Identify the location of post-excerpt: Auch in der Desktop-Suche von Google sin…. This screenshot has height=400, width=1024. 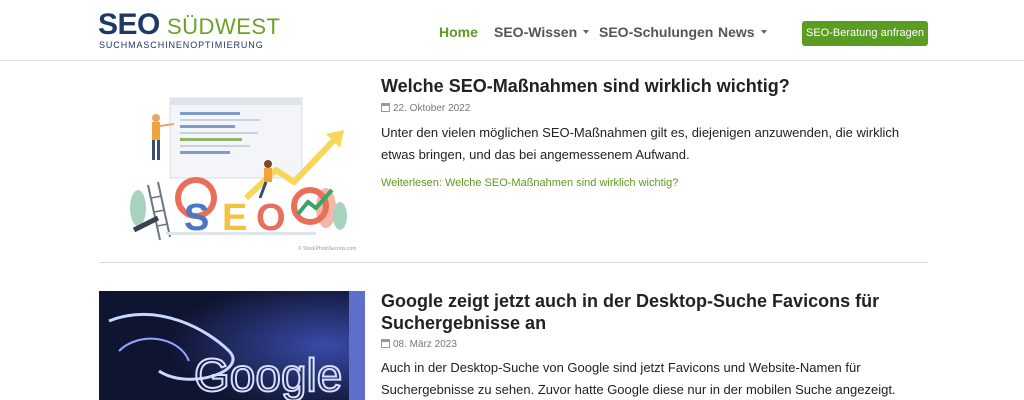
(638, 378).